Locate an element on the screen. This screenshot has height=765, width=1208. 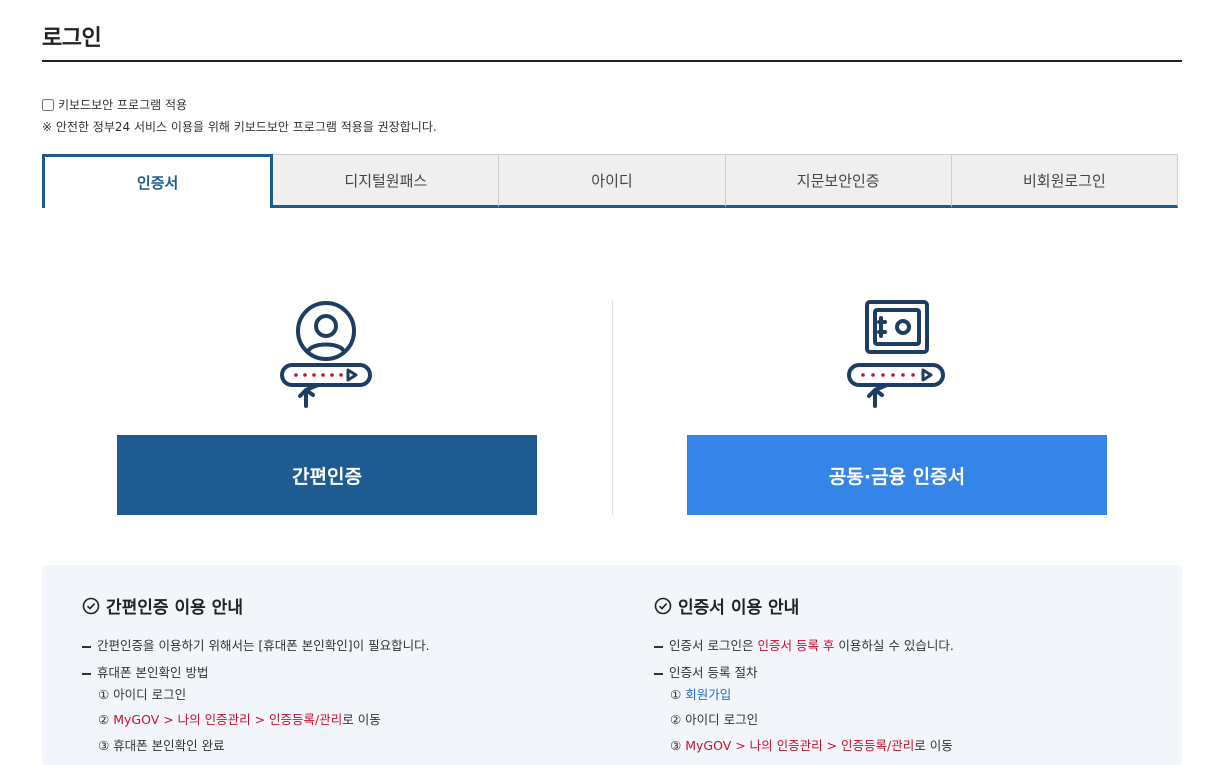
title-divider is located at coordinates (612, 61).